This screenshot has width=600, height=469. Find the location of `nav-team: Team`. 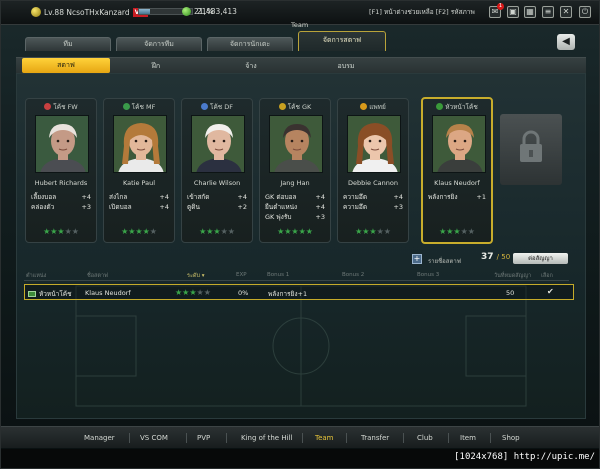

nav-team: Team is located at coordinates (324, 438).